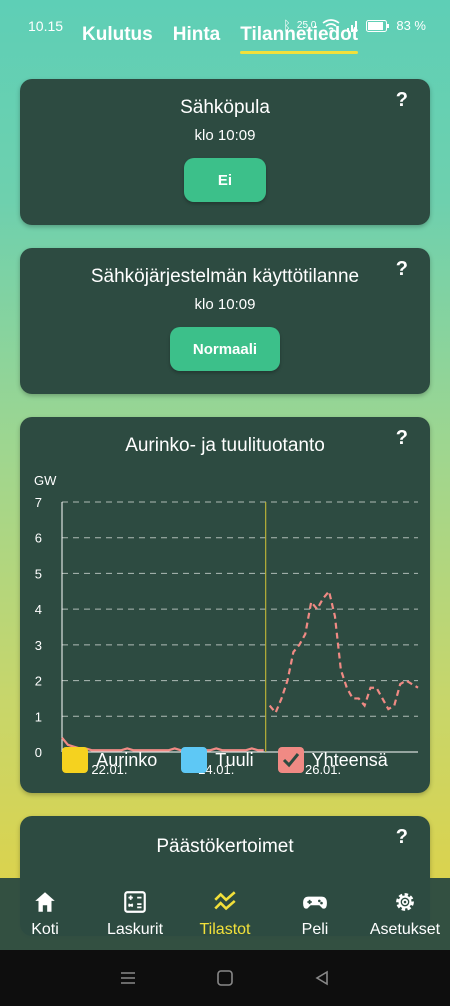  Describe the element at coordinates (349, 759) in the screenshot. I see `legend-label: Yhteensä` at that location.